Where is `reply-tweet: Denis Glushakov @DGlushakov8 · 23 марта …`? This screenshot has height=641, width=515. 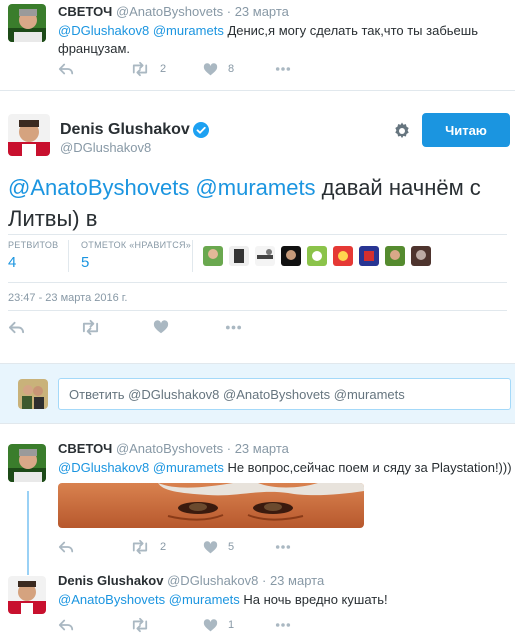 reply-tweet: Denis Glushakov @DGlushakov8 · 23 марта … is located at coordinates (257, 603).